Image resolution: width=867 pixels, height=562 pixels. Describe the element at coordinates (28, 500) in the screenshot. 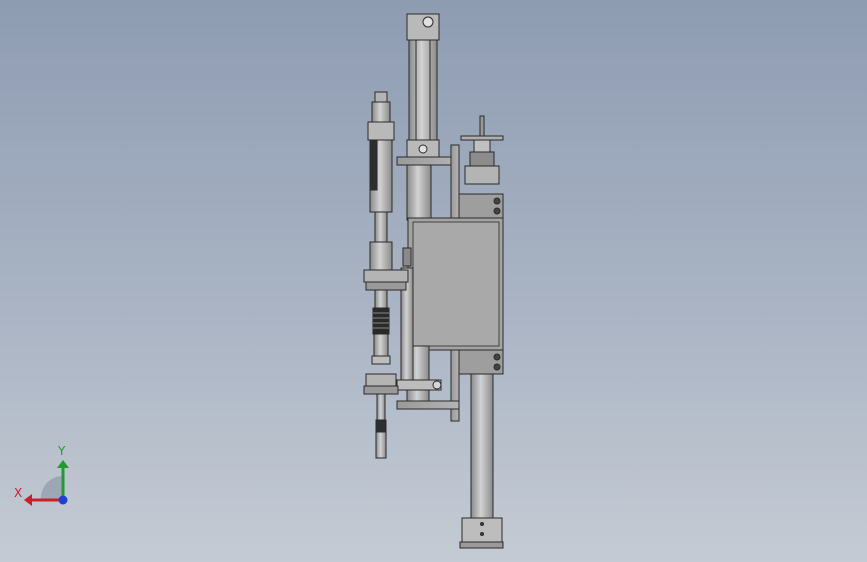

I see `x-axis-arrowhead` at that location.